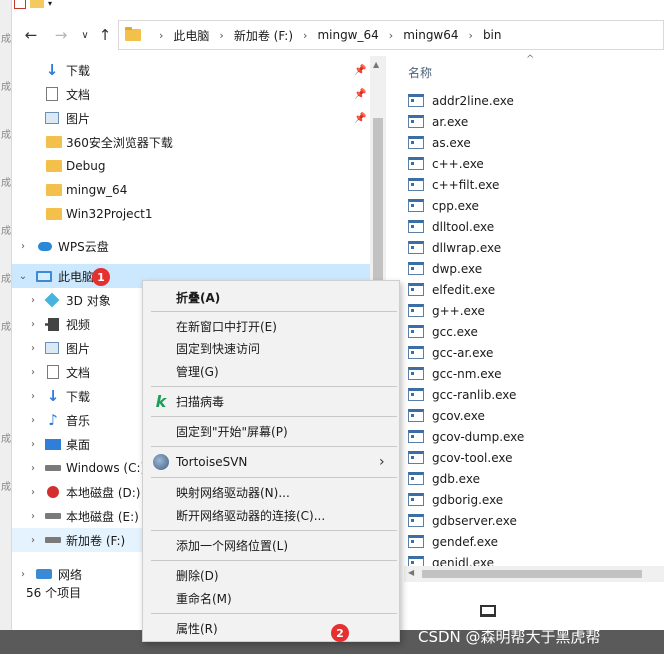 The height and width of the screenshot is (654, 664). What do you see at coordinates (272, 326) in the screenshot?
I see `menu-item-open-new-window: 在新窗口中打开(E)` at bounding box center [272, 326].